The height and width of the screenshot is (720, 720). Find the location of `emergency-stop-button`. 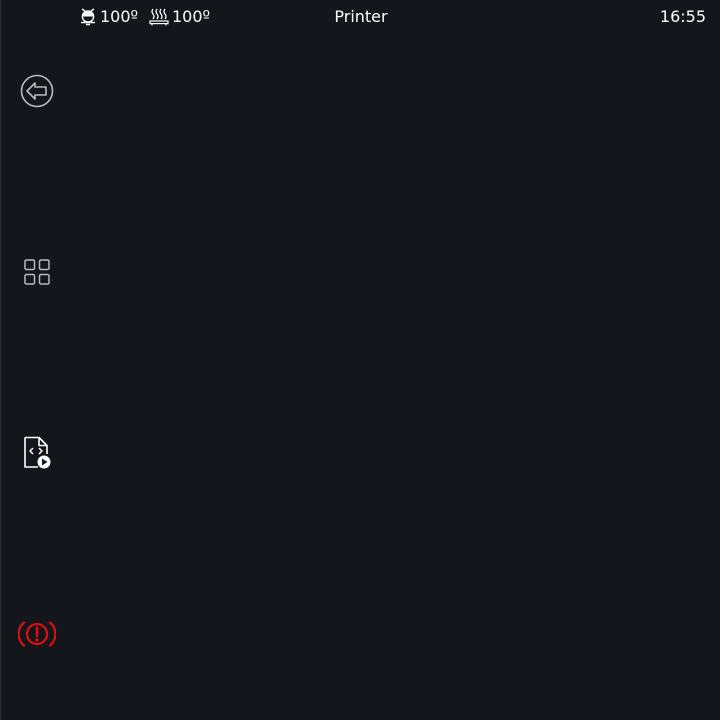

emergency-stop-button is located at coordinates (37, 634).